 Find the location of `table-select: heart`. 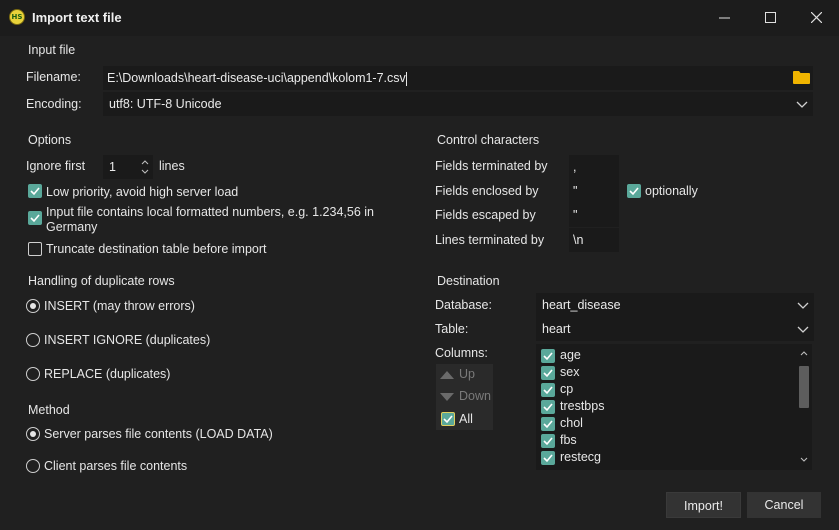

table-select: heart is located at coordinates (675, 329).